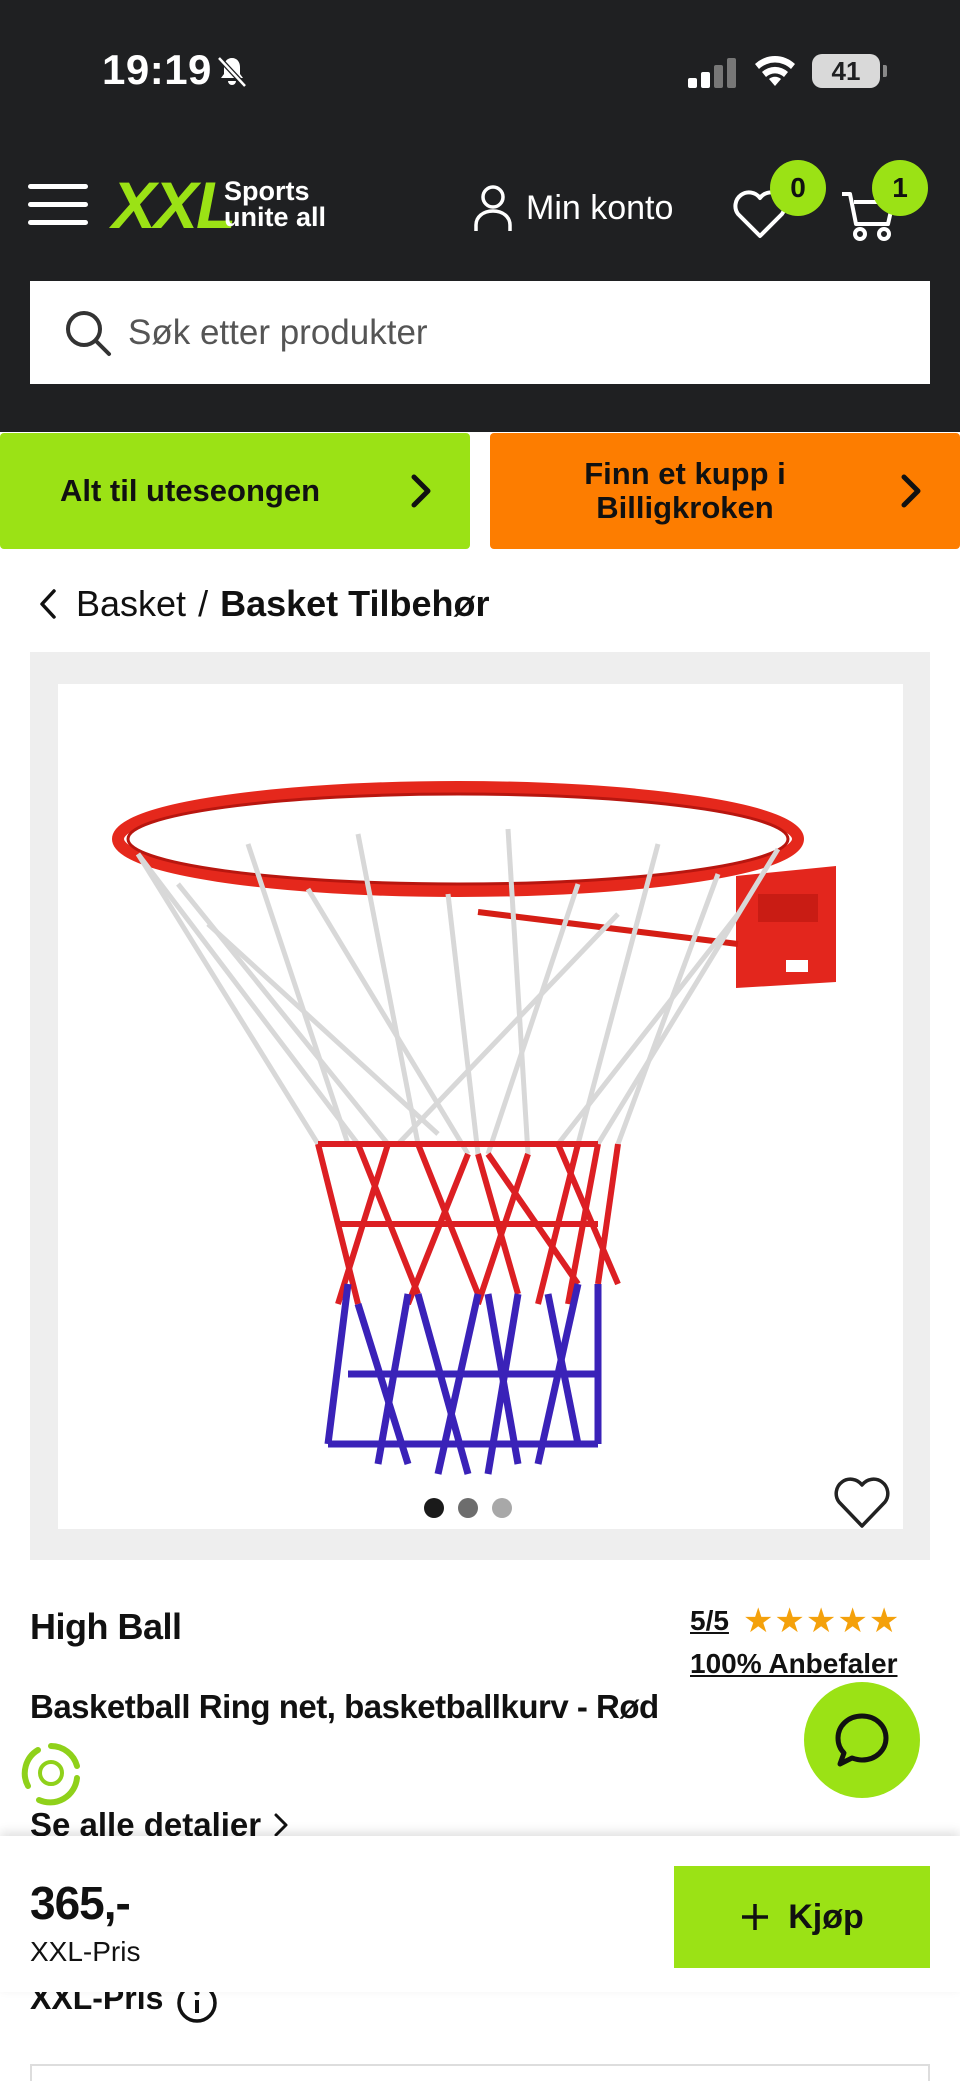  I want to click on promo-outdoor-season: Alt til uteseongen, so click(235, 491).